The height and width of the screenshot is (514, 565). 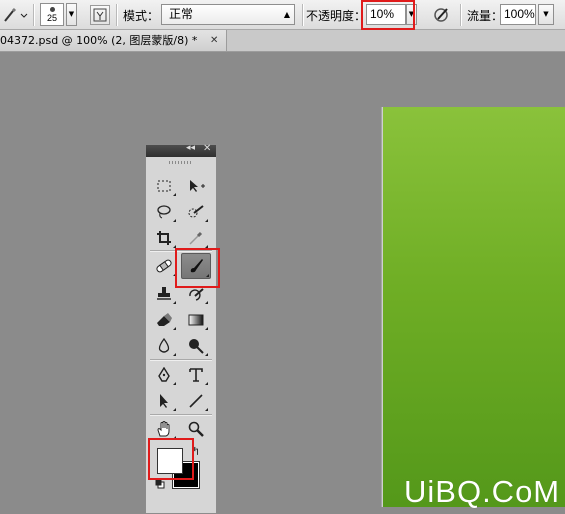 I want to click on brush-size-picker: 25, so click(x=52, y=14).